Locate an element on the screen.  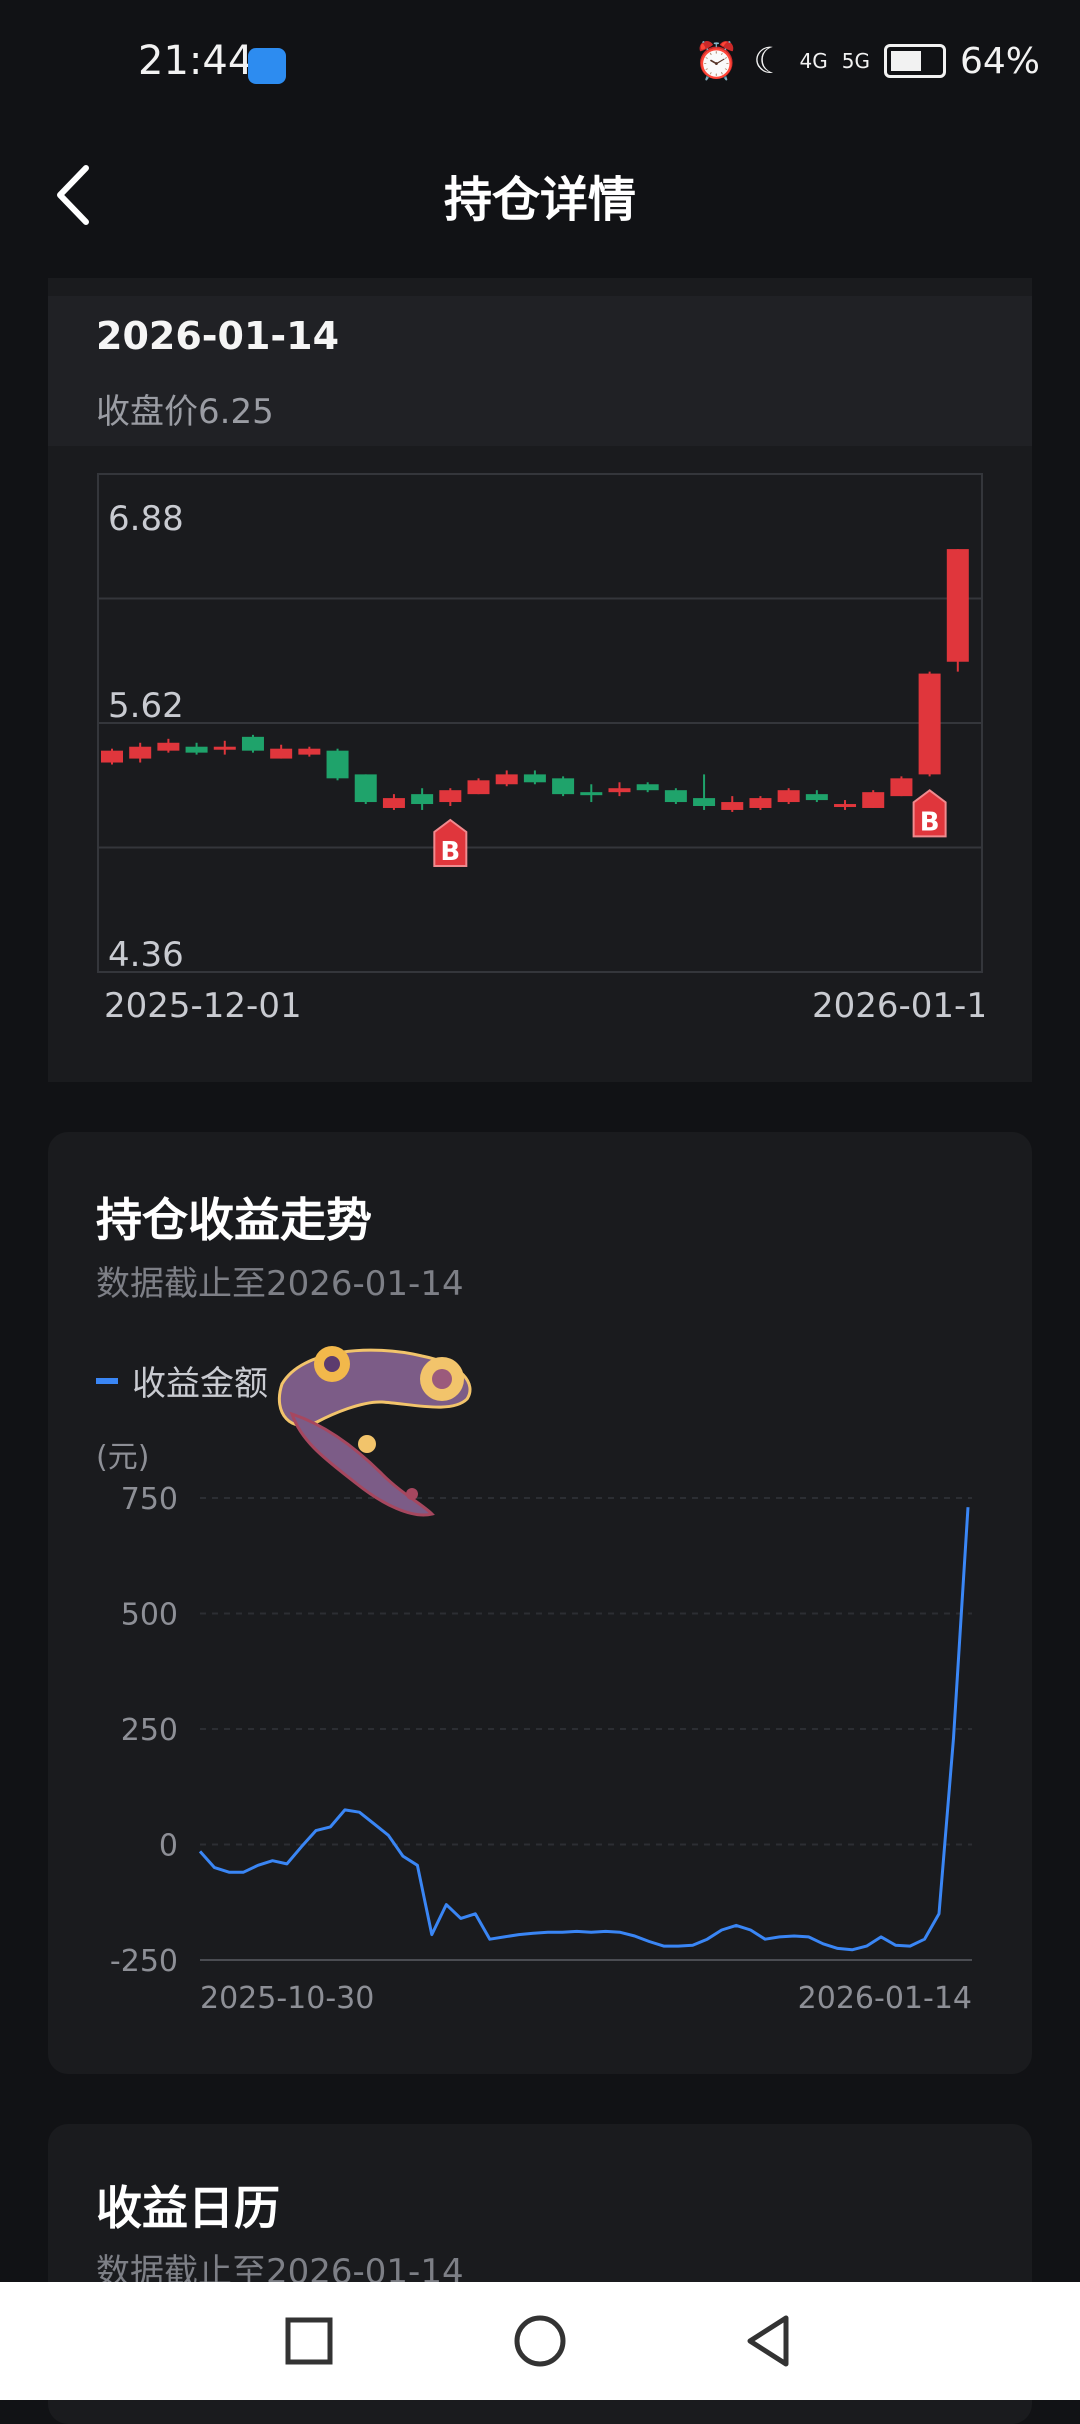
system-nav-bar is located at coordinates (540, 2341).